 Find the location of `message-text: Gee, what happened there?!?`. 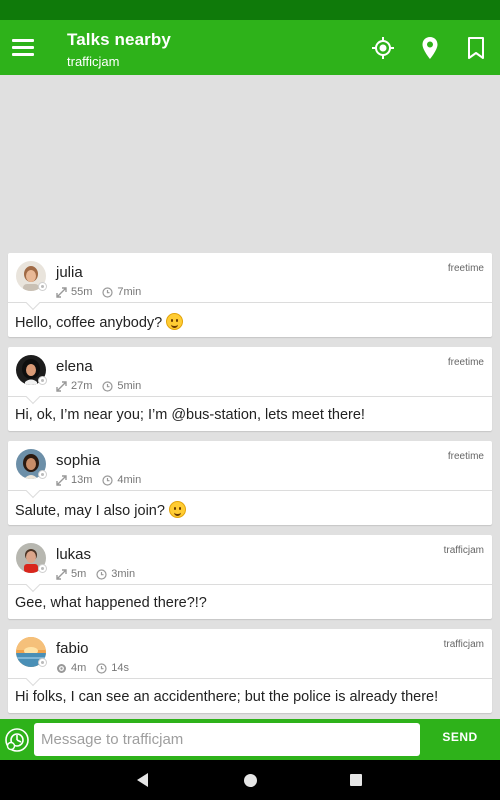

message-text: Gee, what happened there?!? is located at coordinates (111, 603).